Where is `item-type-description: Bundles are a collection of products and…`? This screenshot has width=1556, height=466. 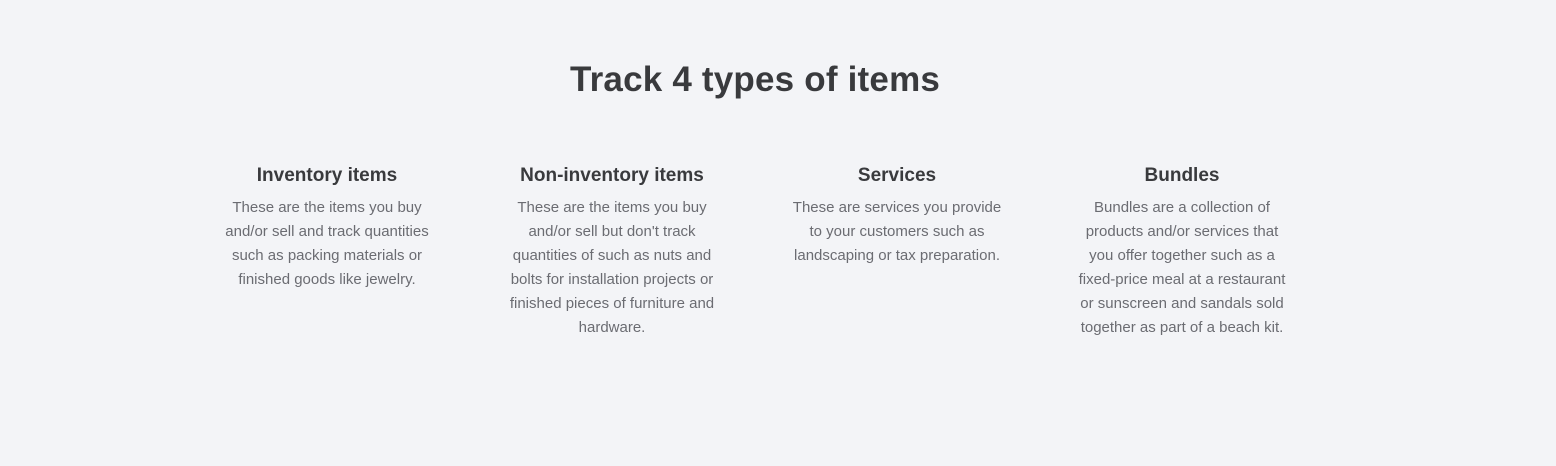 item-type-description: Bundles are a collection of products and… is located at coordinates (1182, 267).